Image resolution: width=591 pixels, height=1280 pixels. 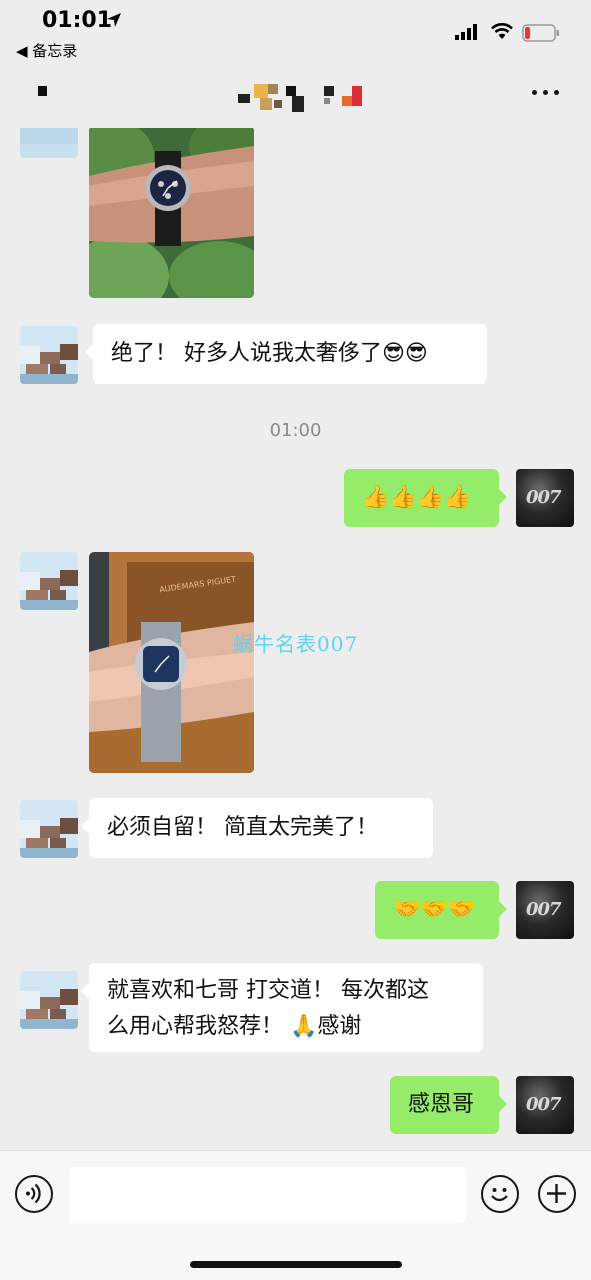 I want to click on message-text-line-1: 就喜欢和七哥 打交道！ 每次都这, so click(x=268, y=990).